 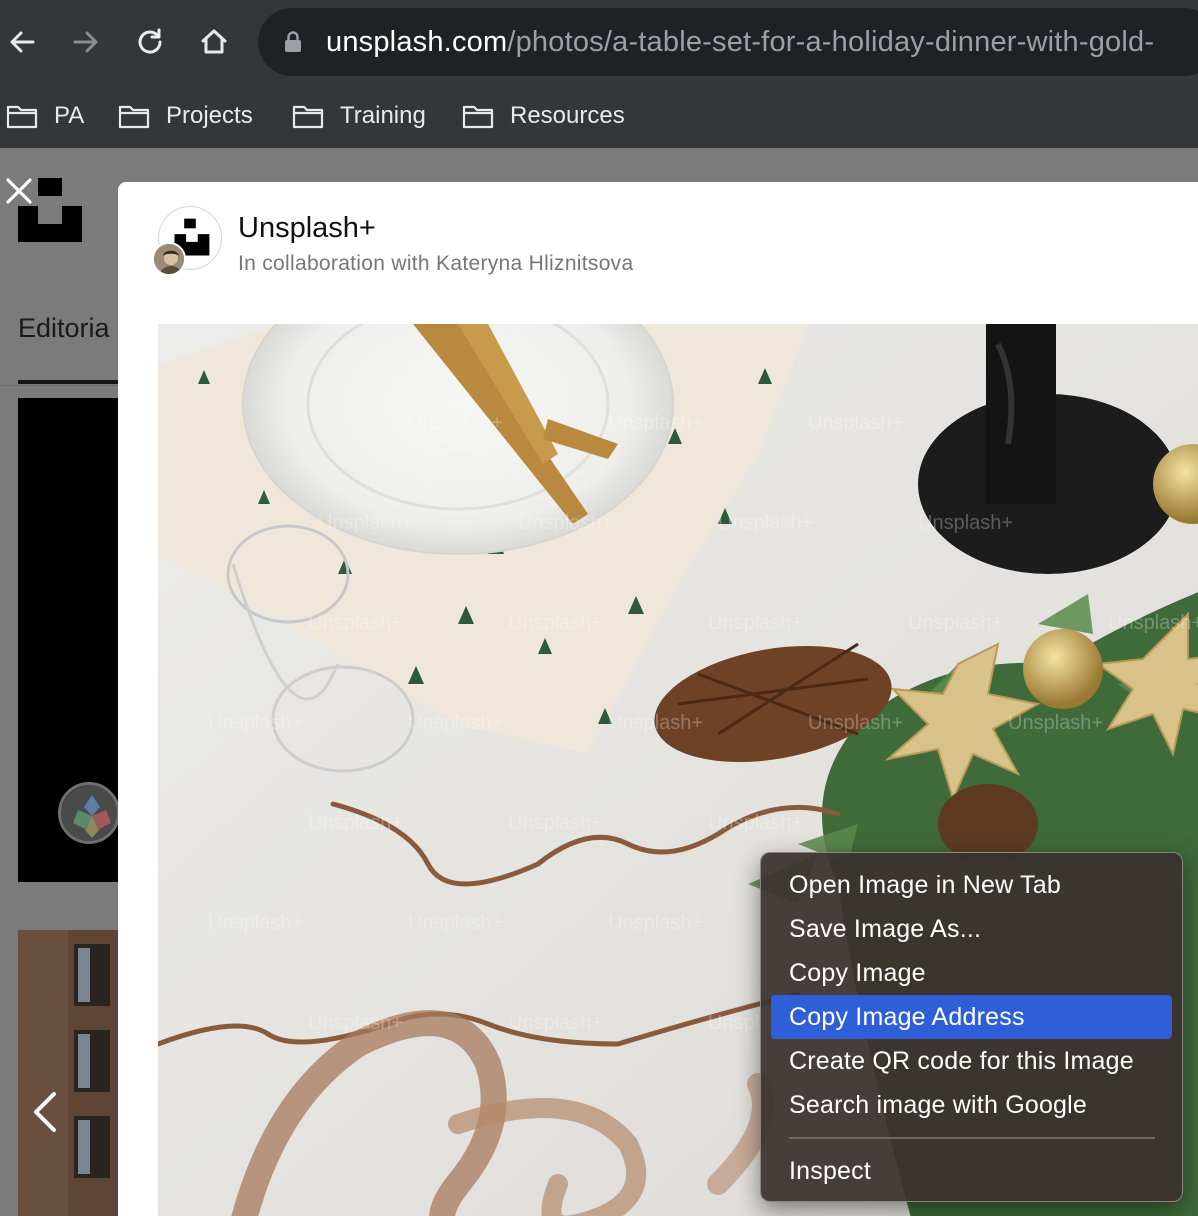 What do you see at coordinates (69, 115) in the screenshot?
I see `bookmark-label: PA` at bounding box center [69, 115].